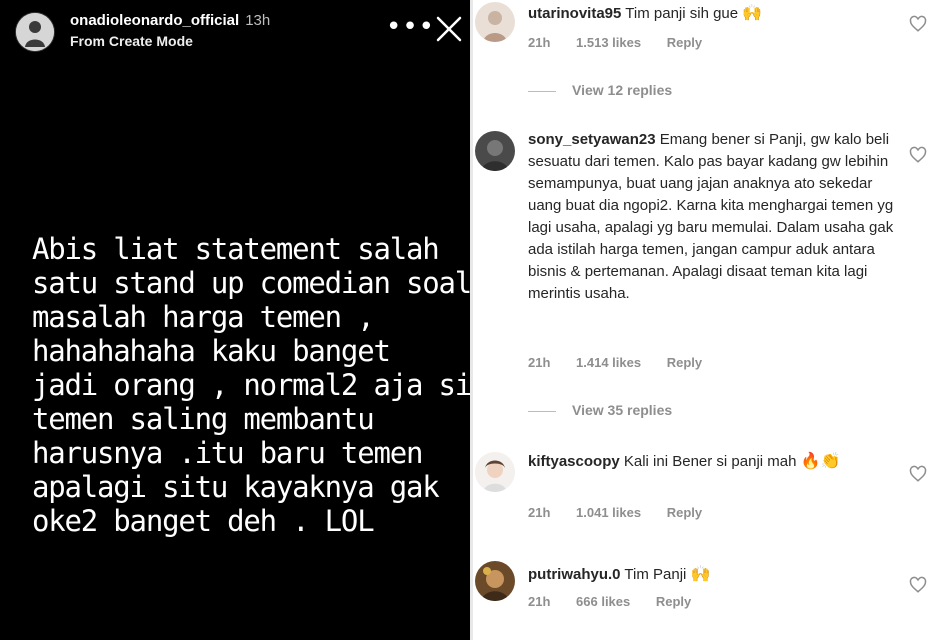 This screenshot has height=640, width=941. I want to click on comment-likes: 666 likes, so click(603, 601).